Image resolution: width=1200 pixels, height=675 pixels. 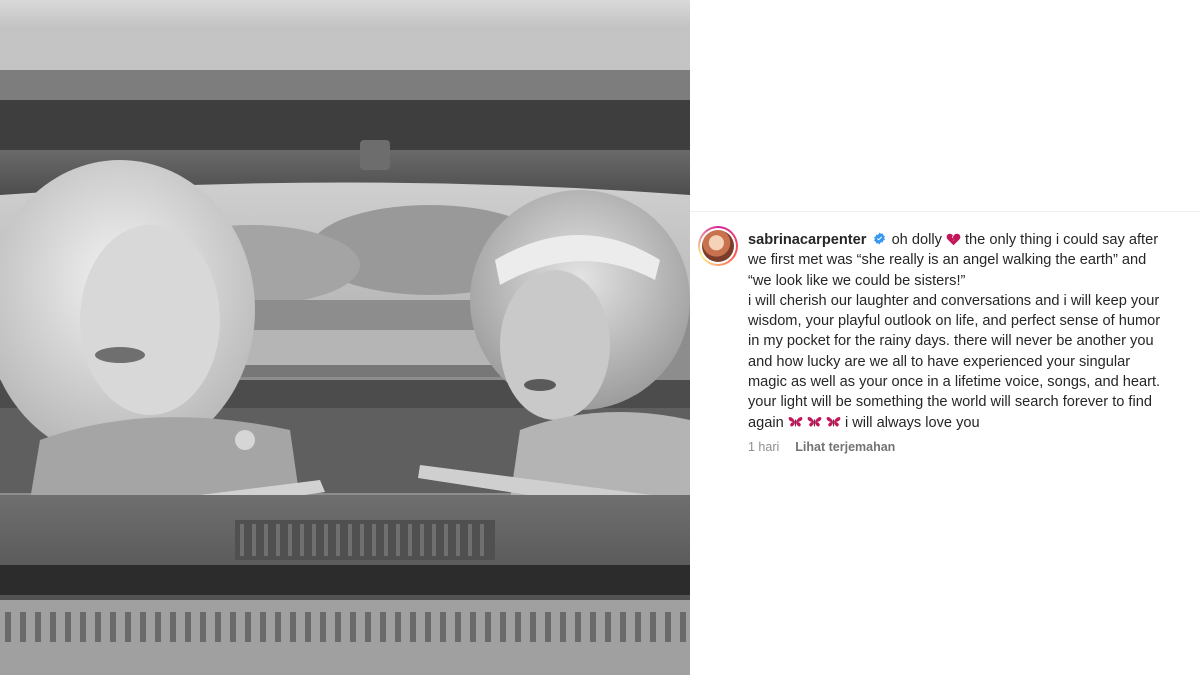 I want to click on caption-line: again, so click(x=766, y=422).